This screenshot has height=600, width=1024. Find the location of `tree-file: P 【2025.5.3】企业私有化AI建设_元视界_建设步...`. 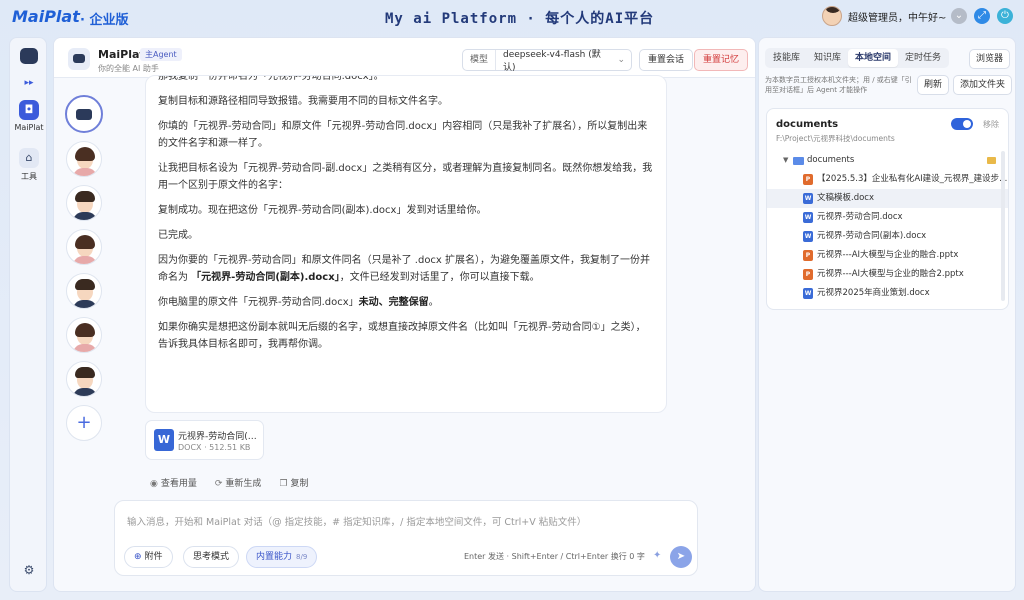

tree-file: P 【2025.5.3】企业私有化AI建设_元视界_建设步... is located at coordinates (887, 179).